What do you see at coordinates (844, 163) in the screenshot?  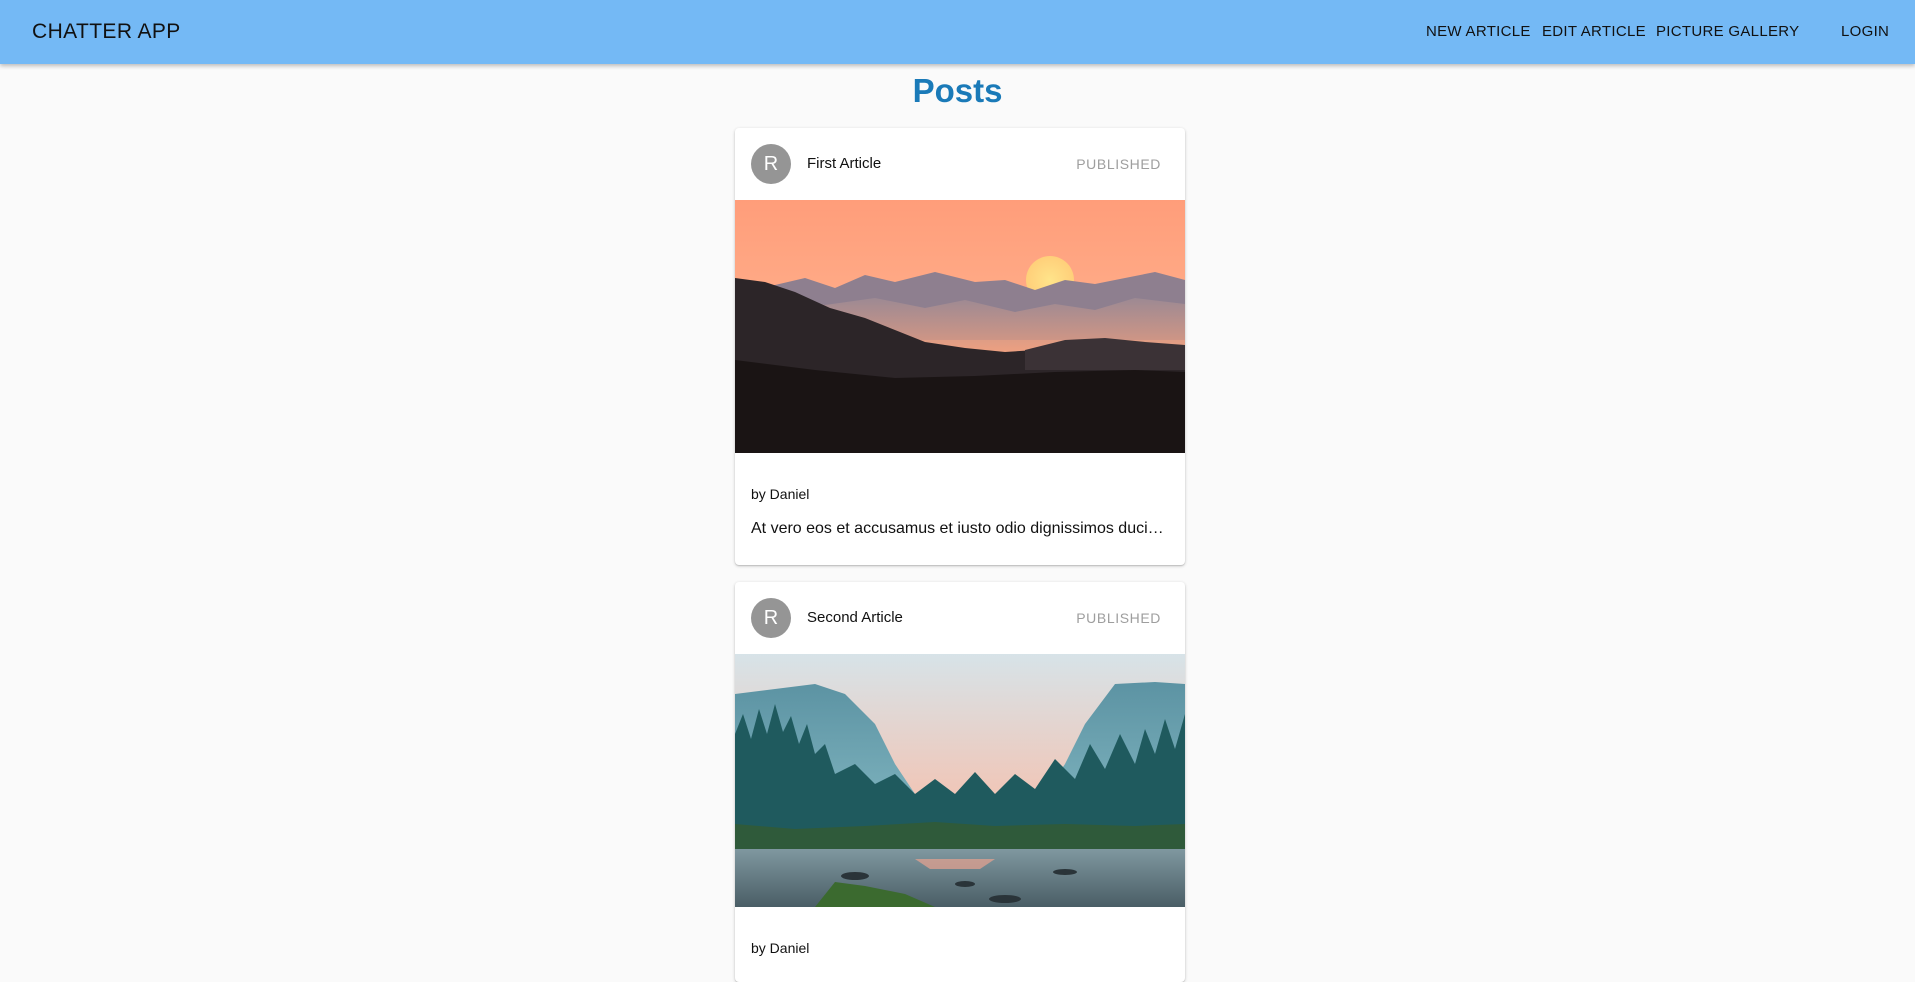 I see `post-title: First Article` at bounding box center [844, 163].